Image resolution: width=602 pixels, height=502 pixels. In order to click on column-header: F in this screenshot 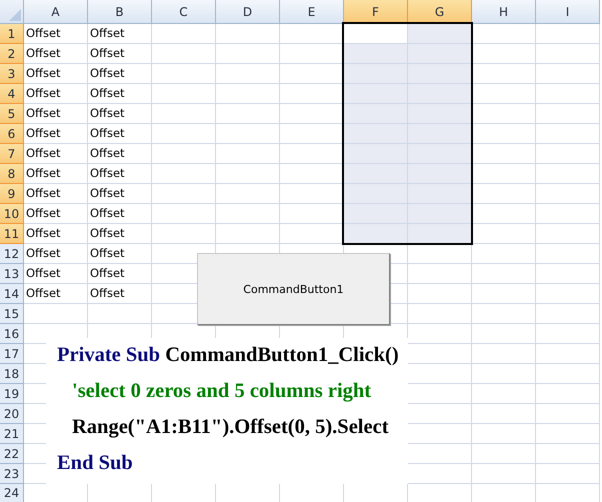, I will do `click(376, 12)`.